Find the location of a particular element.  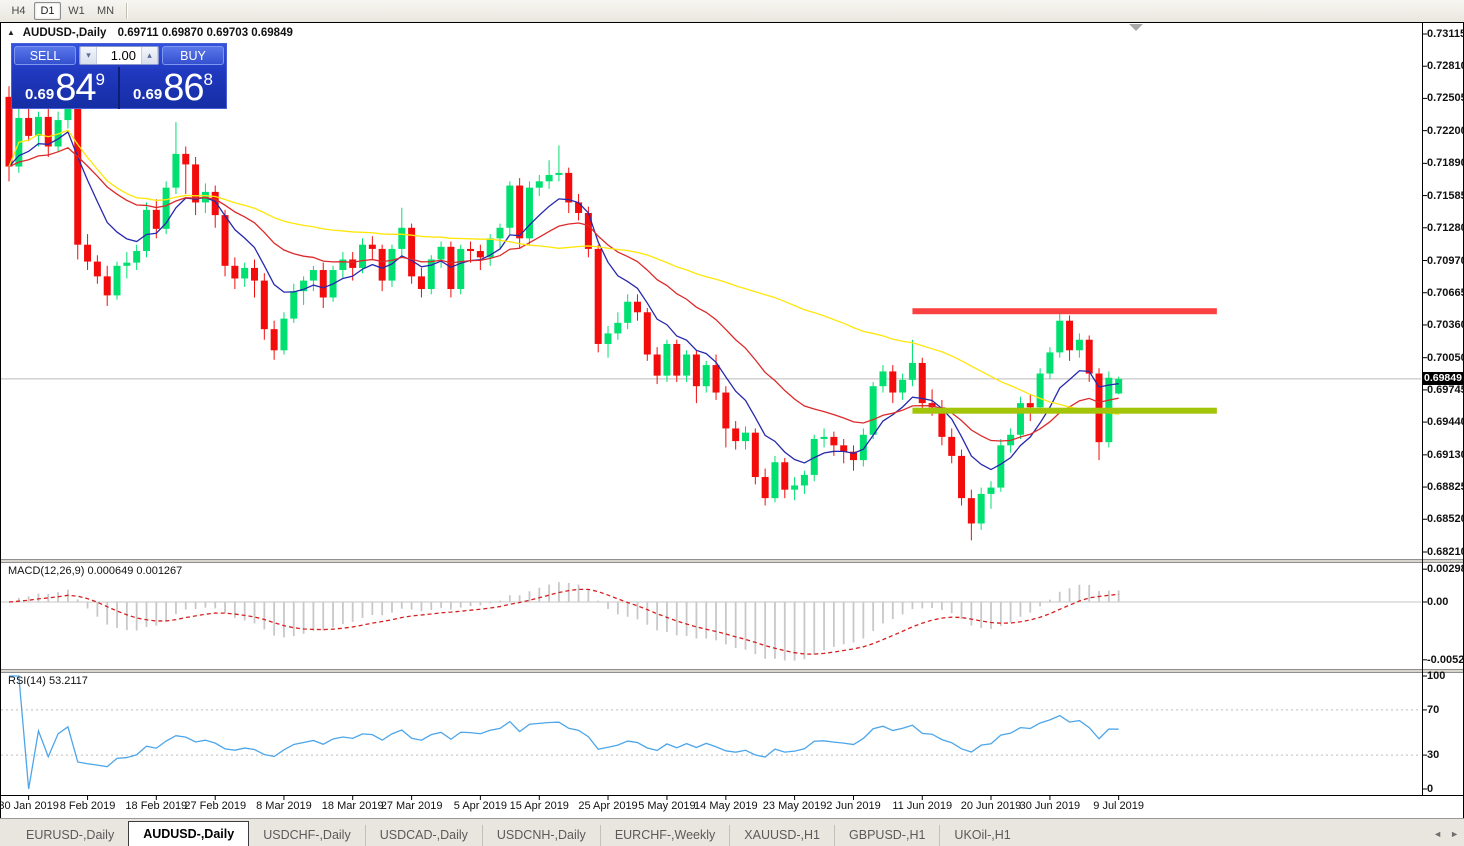

volume-decrease-icon: ▾ is located at coordinates (88, 55).